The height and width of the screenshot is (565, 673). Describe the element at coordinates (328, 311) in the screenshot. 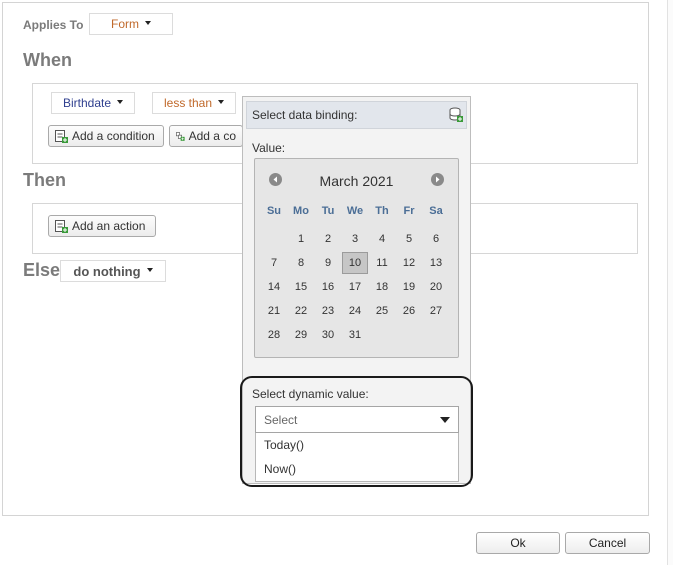

I see `calendar-day: 23` at that location.